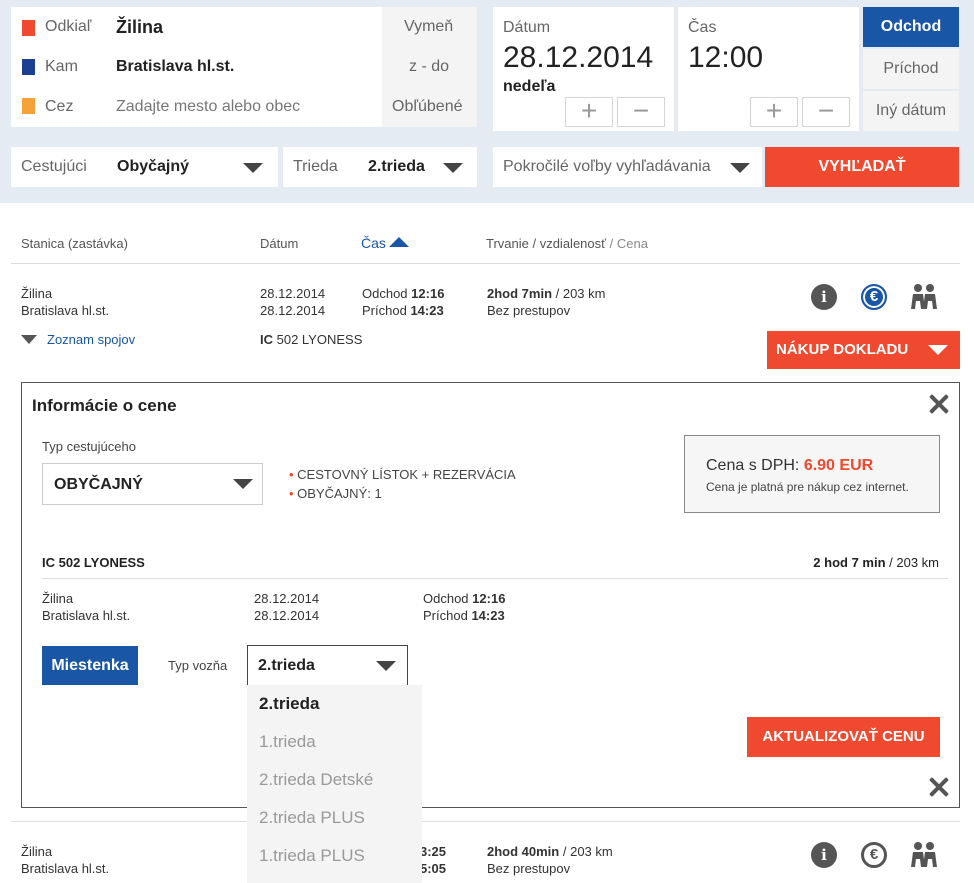  Describe the element at coordinates (768, 69) in the screenshot. I see `time-box: Čas 12:00 + −` at that location.